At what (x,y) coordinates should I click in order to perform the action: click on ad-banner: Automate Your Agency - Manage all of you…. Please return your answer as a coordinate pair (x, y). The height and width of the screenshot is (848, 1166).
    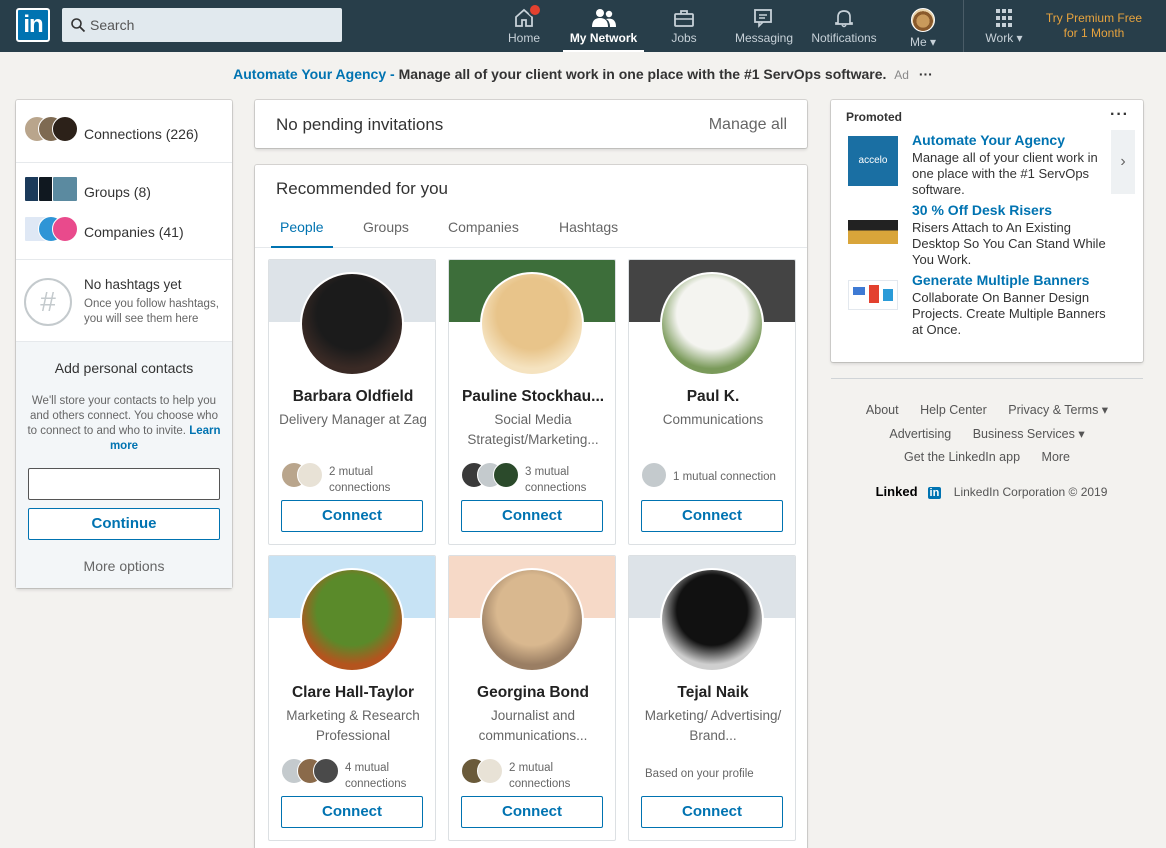
    Looking at the image, I should click on (583, 74).